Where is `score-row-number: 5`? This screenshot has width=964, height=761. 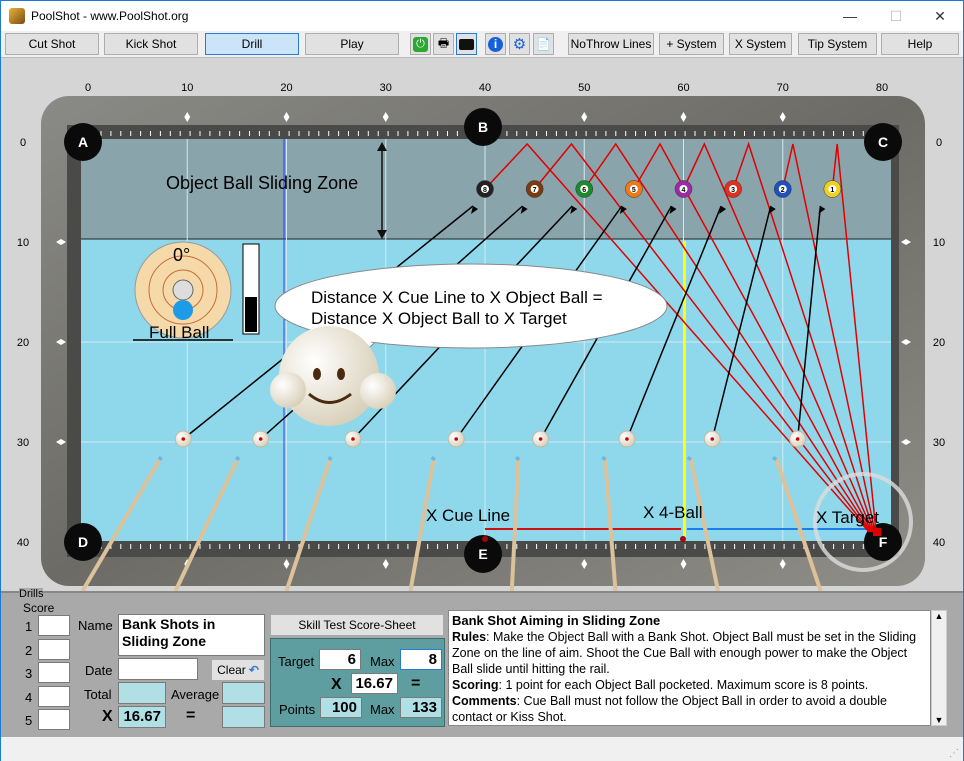
score-row-number: 5 is located at coordinates (29, 720).